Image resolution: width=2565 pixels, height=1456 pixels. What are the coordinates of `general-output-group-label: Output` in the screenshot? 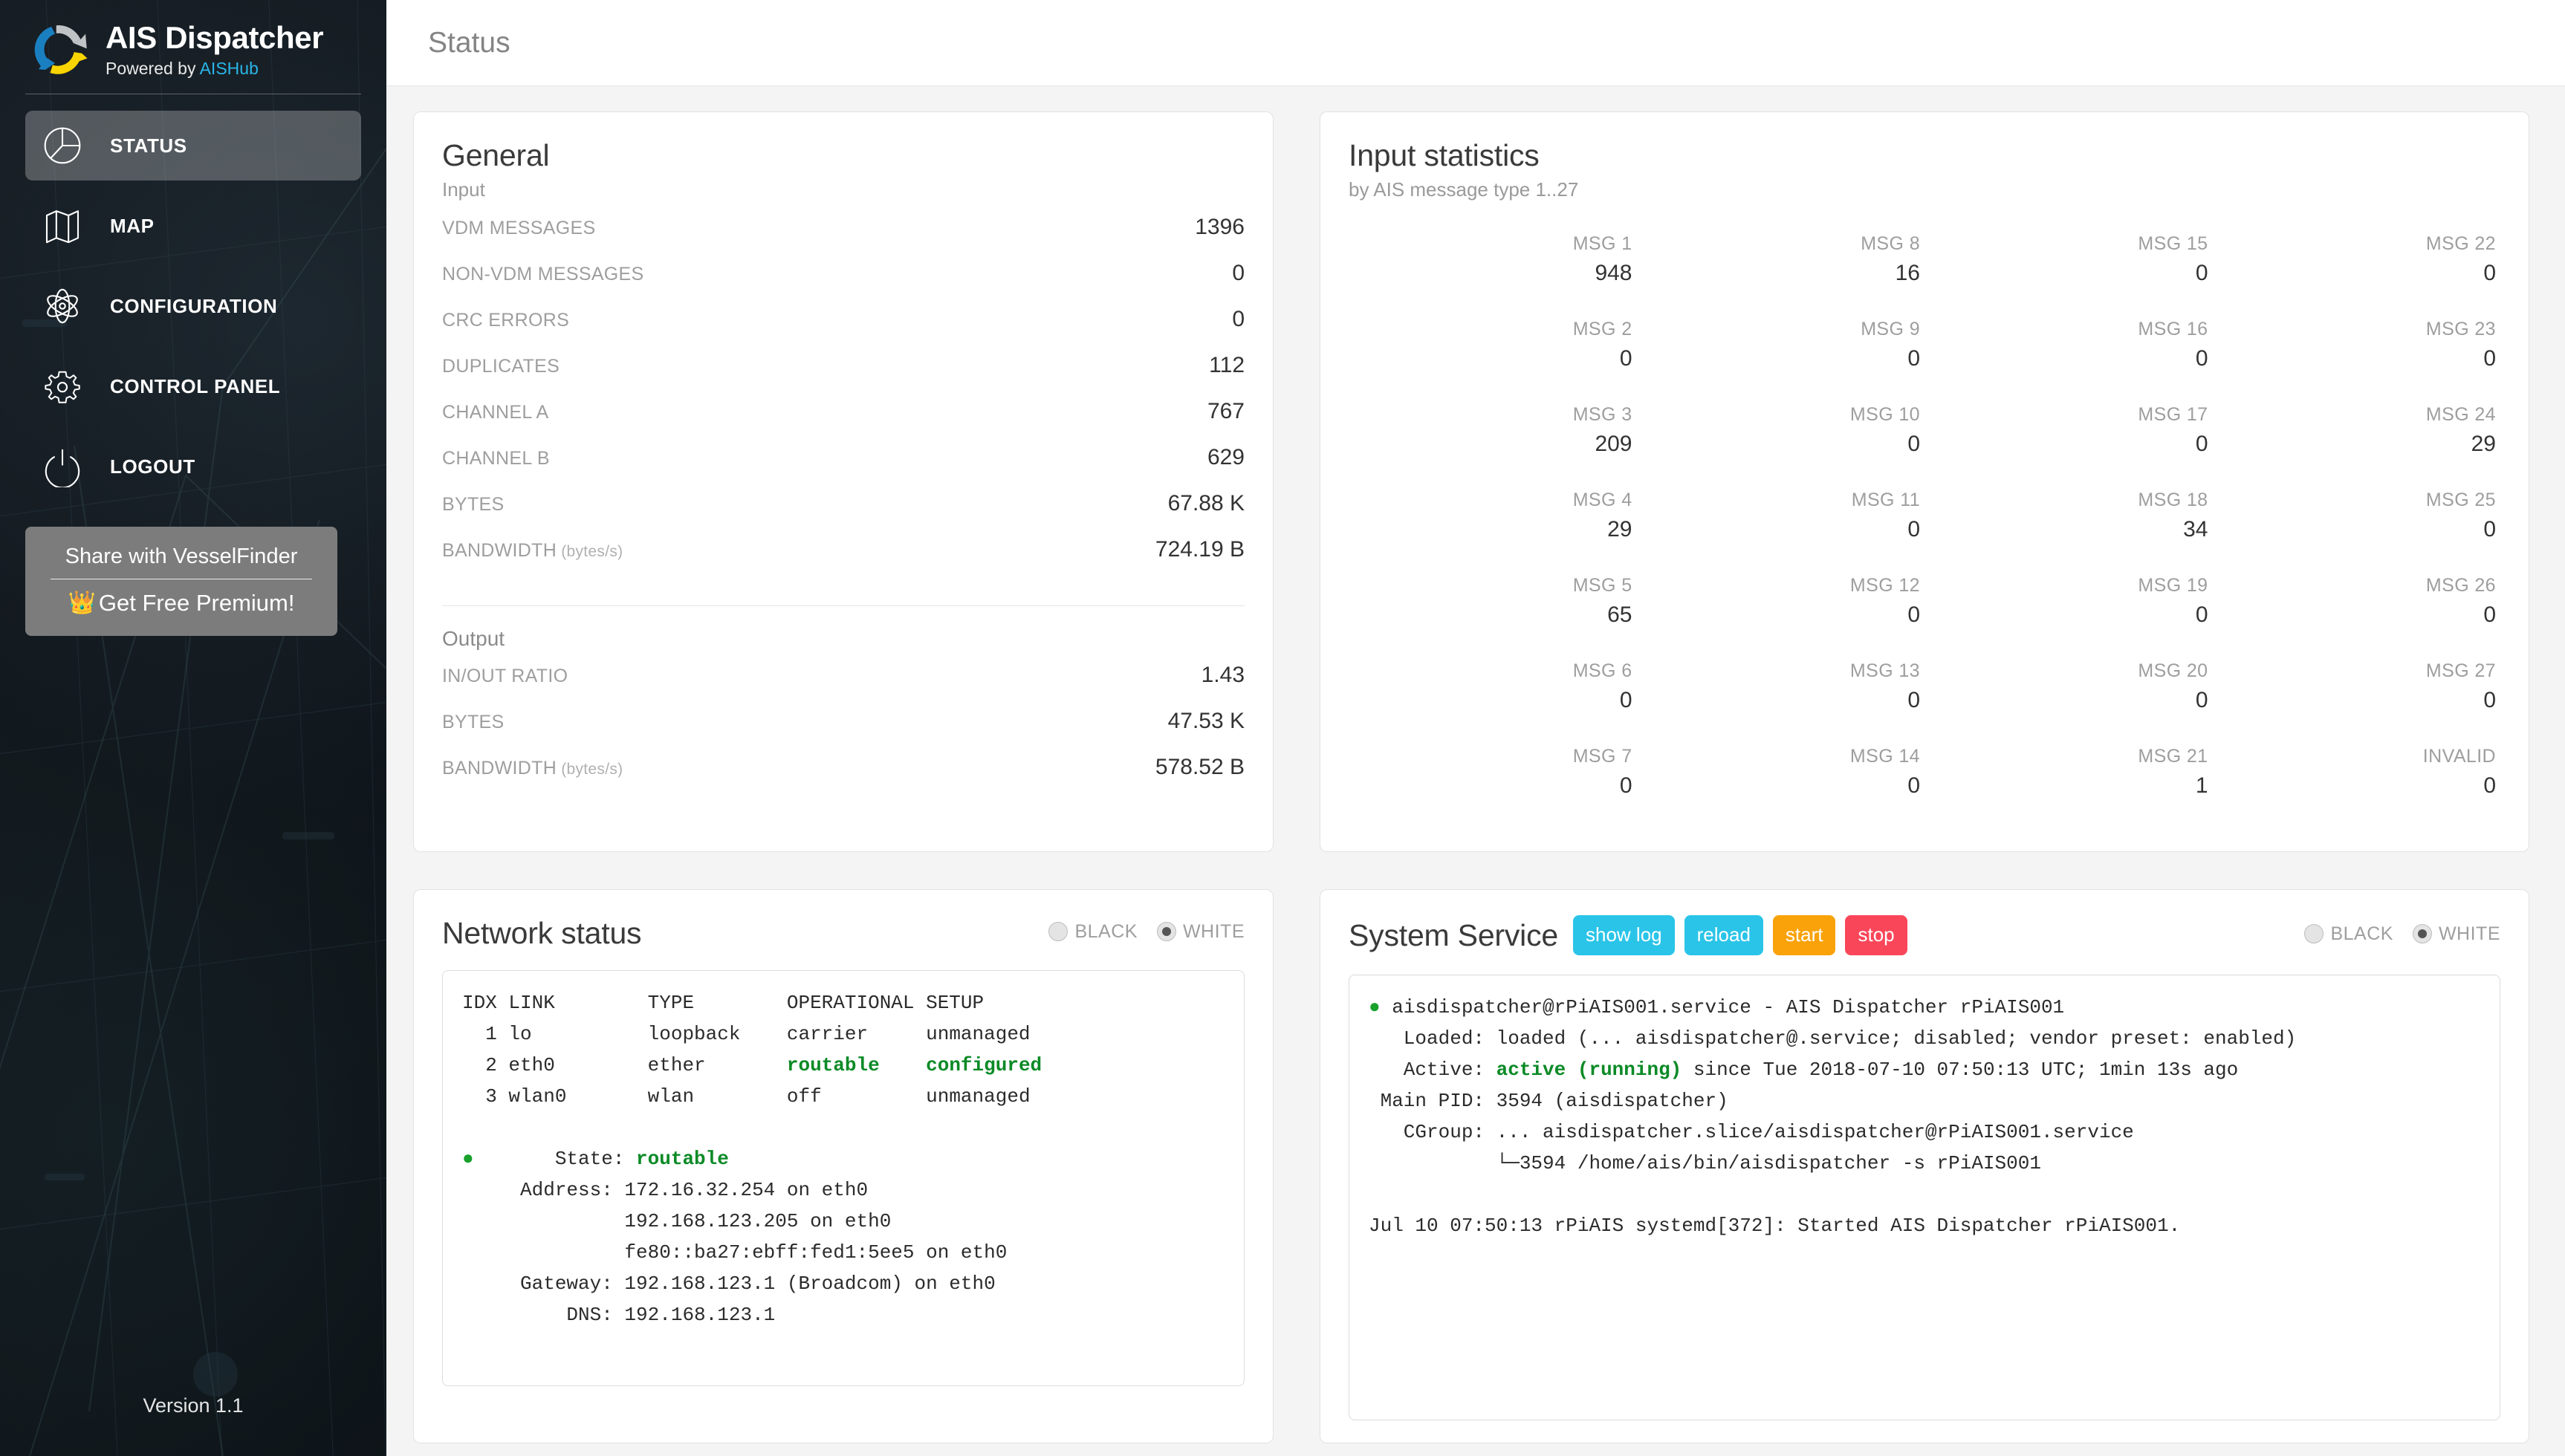 It's located at (473, 639).